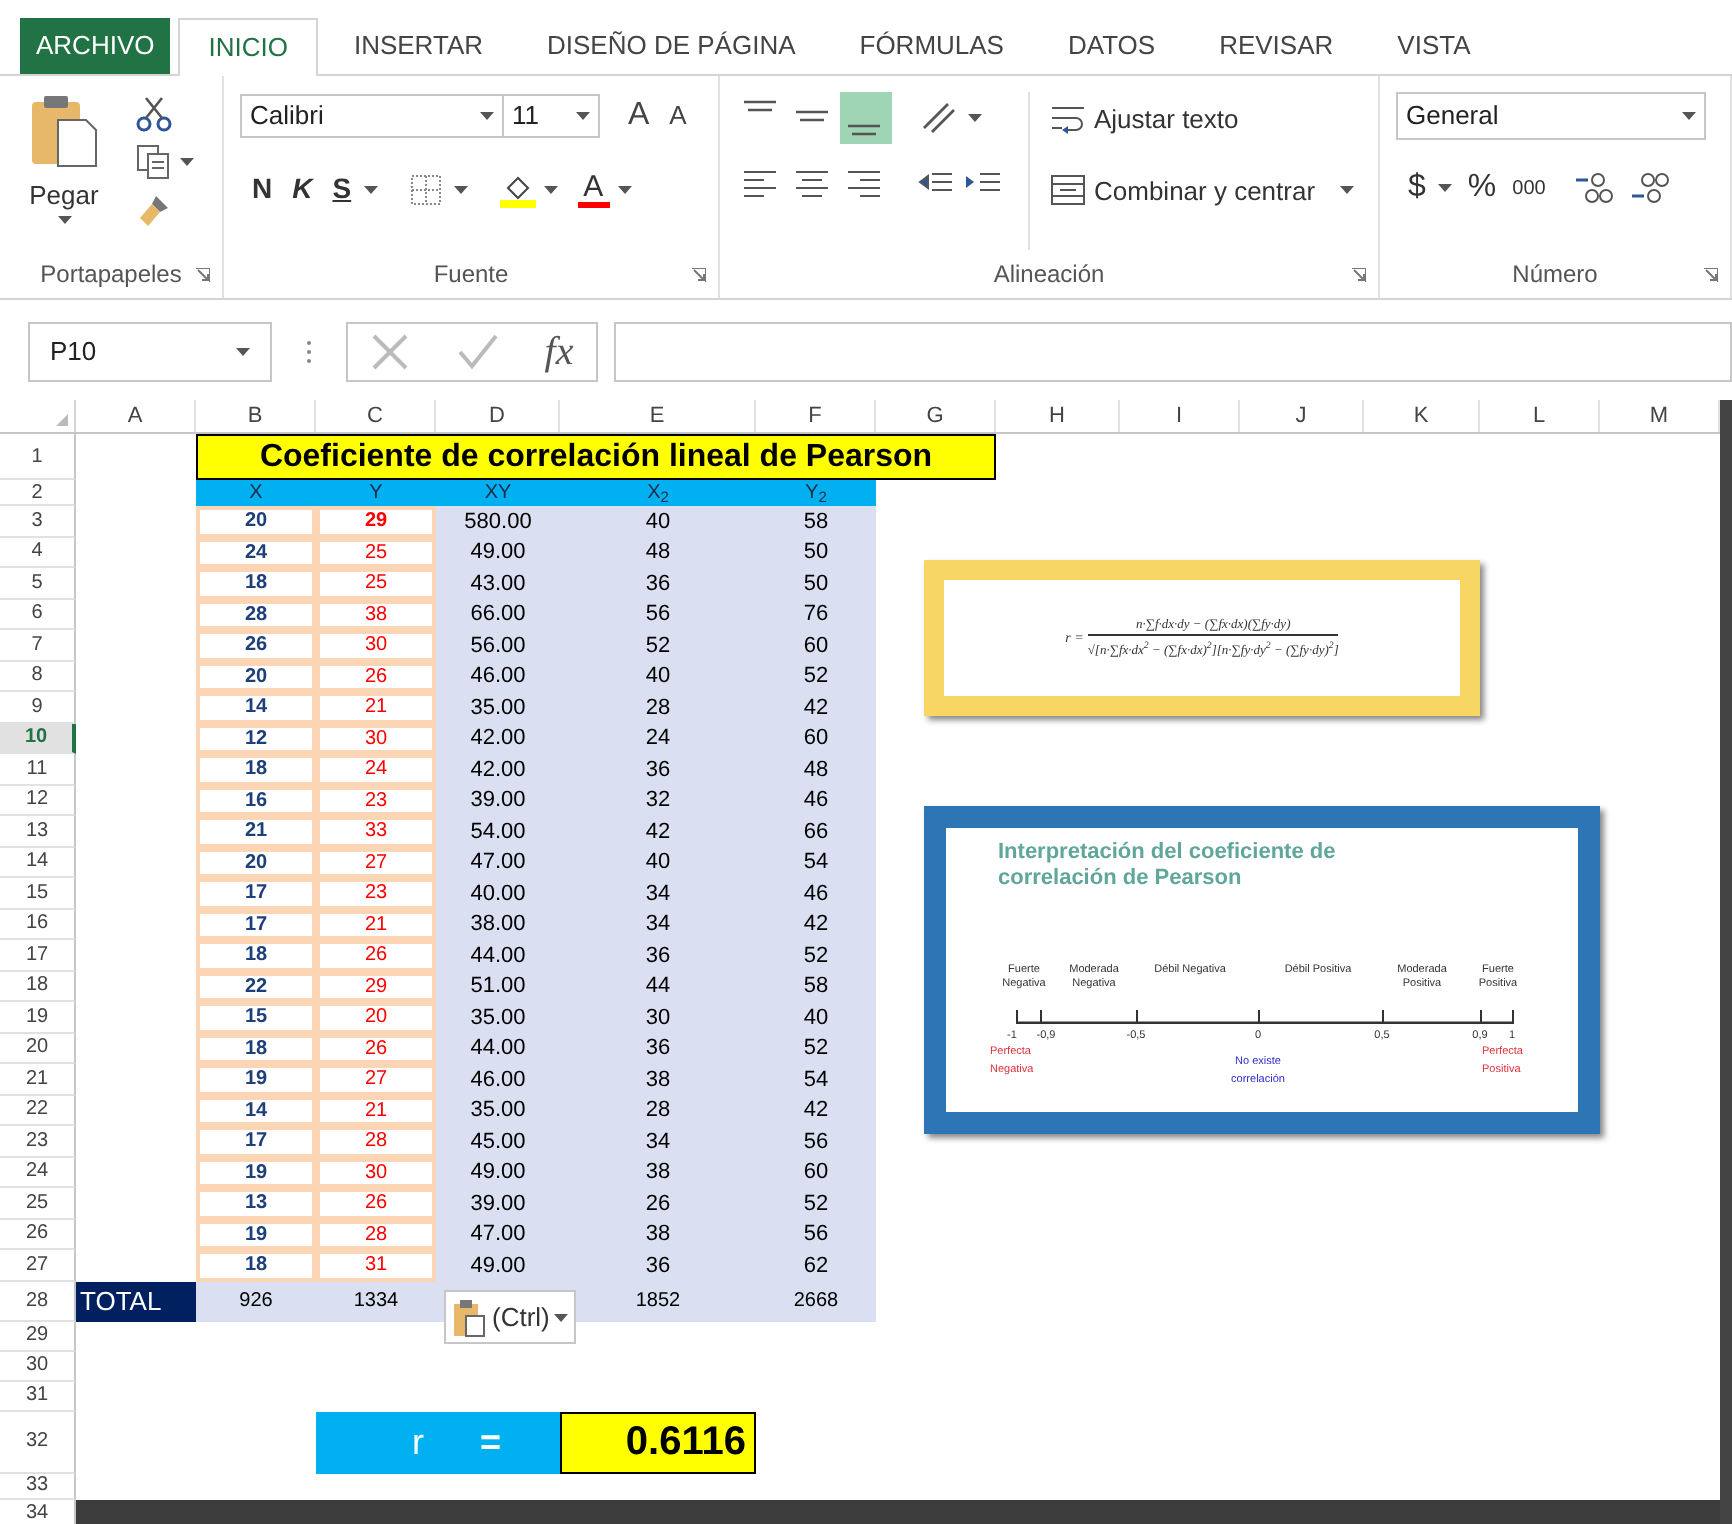 This screenshot has height=1524, width=1732. What do you see at coordinates (678, 116) in the screenshot?
I see `shrink-font-button: A` at bounding box center [678, 116].